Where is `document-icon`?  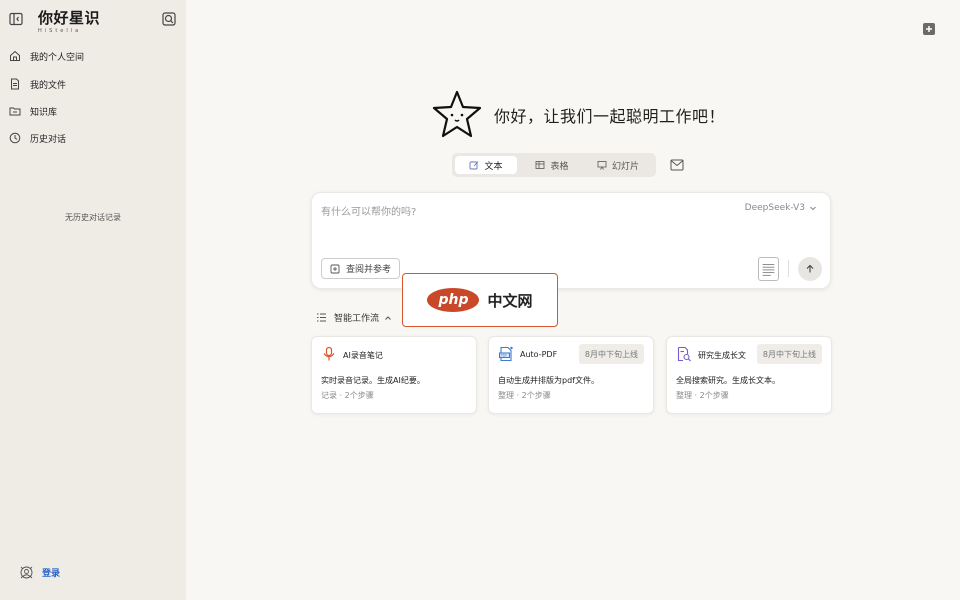
document-icon is located at coordinates (768, 269).